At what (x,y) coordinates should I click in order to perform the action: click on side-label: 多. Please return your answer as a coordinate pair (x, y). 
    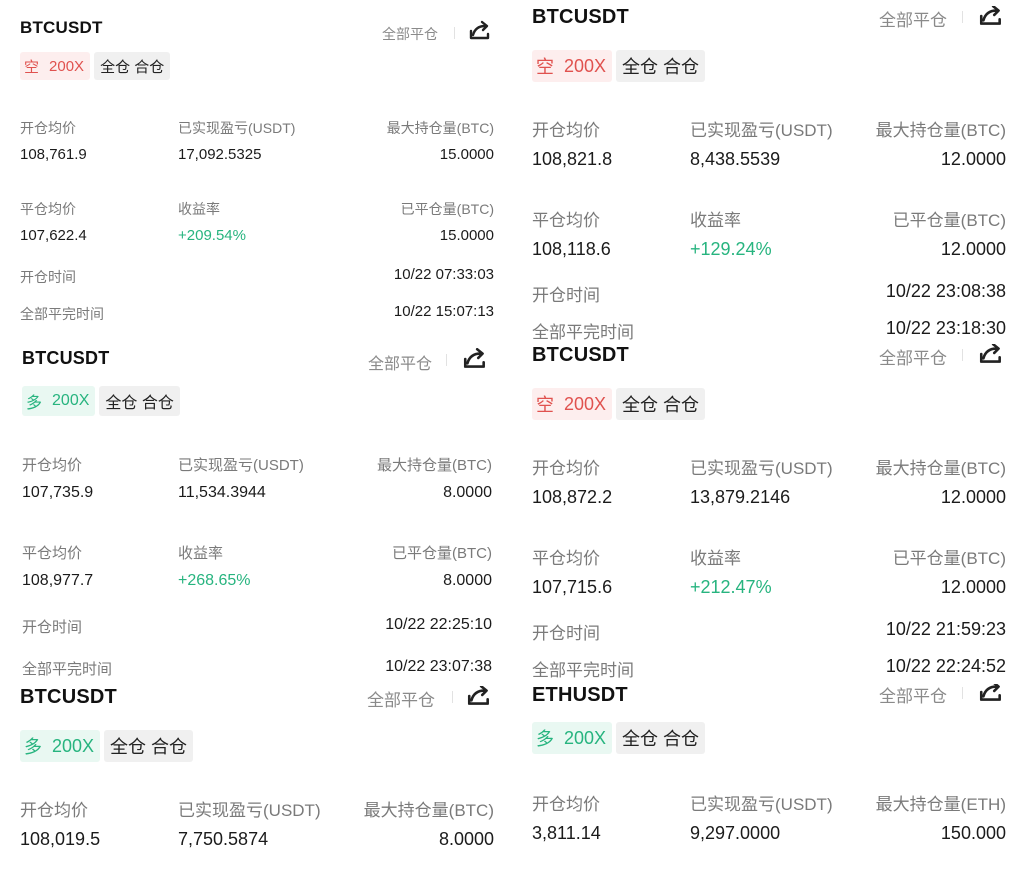
    Looking at the image, I should click on (545, 739).